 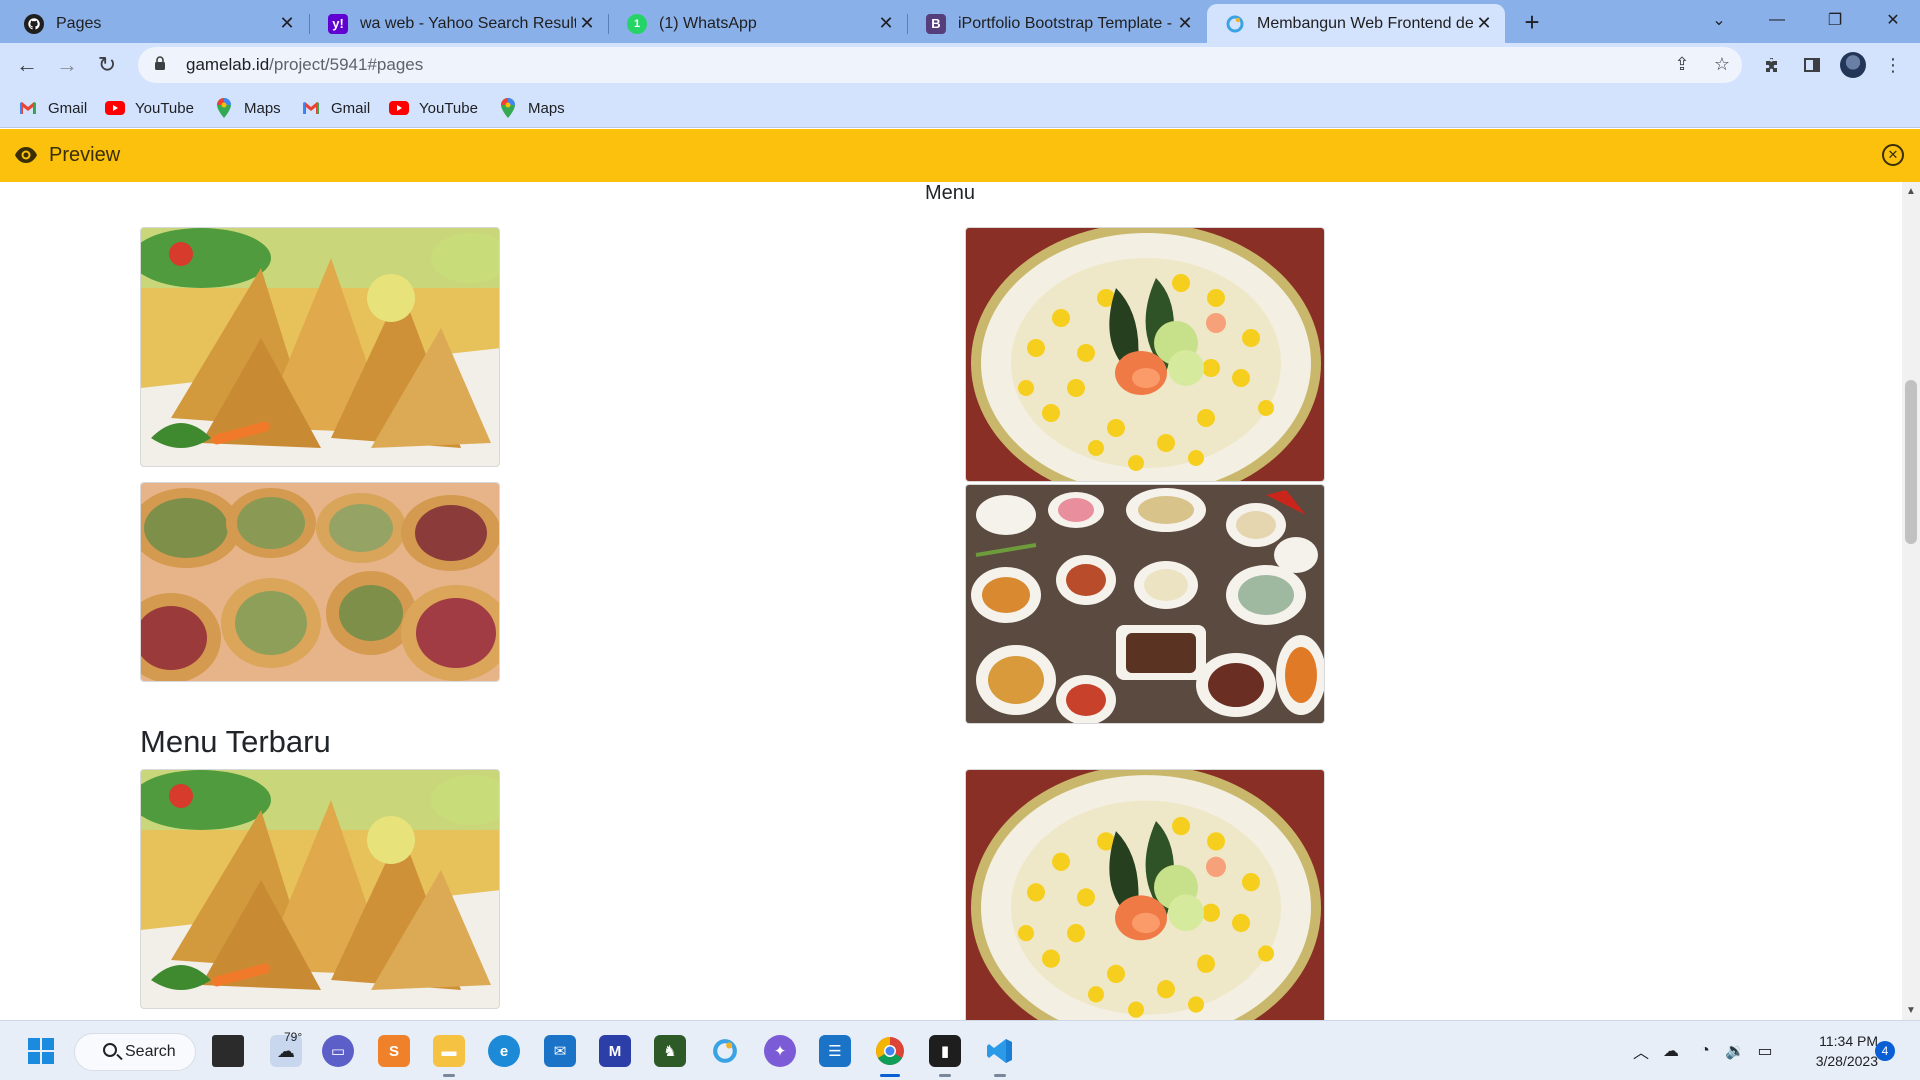 What do you see at coordinates (1853, 65) in the screenshot?
I see `profile-avatar` at bounding box center [1853, 65].